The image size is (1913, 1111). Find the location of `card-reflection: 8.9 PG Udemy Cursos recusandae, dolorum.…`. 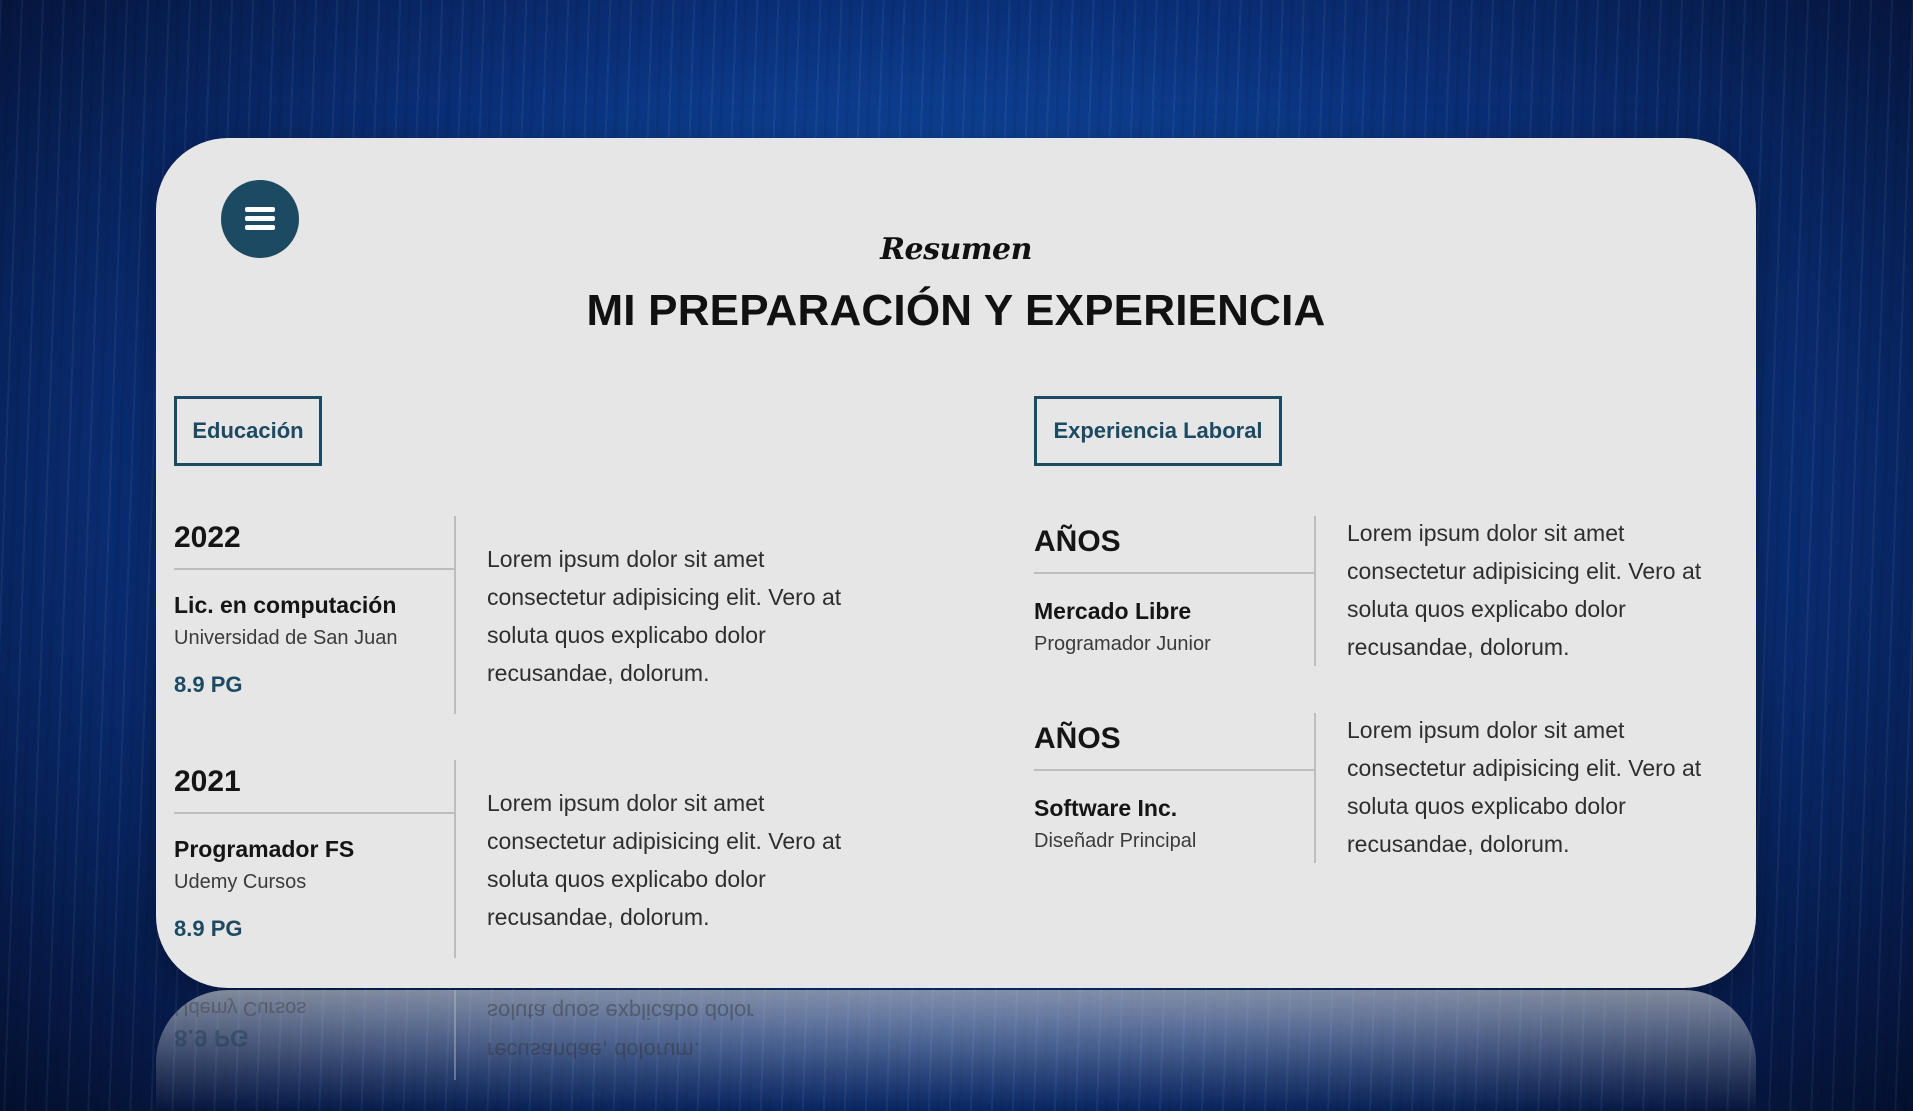

card-reflection: 8.9 PG Udemy Cursos recusandae, dolorum.… is located at coordinates (956, 1050).